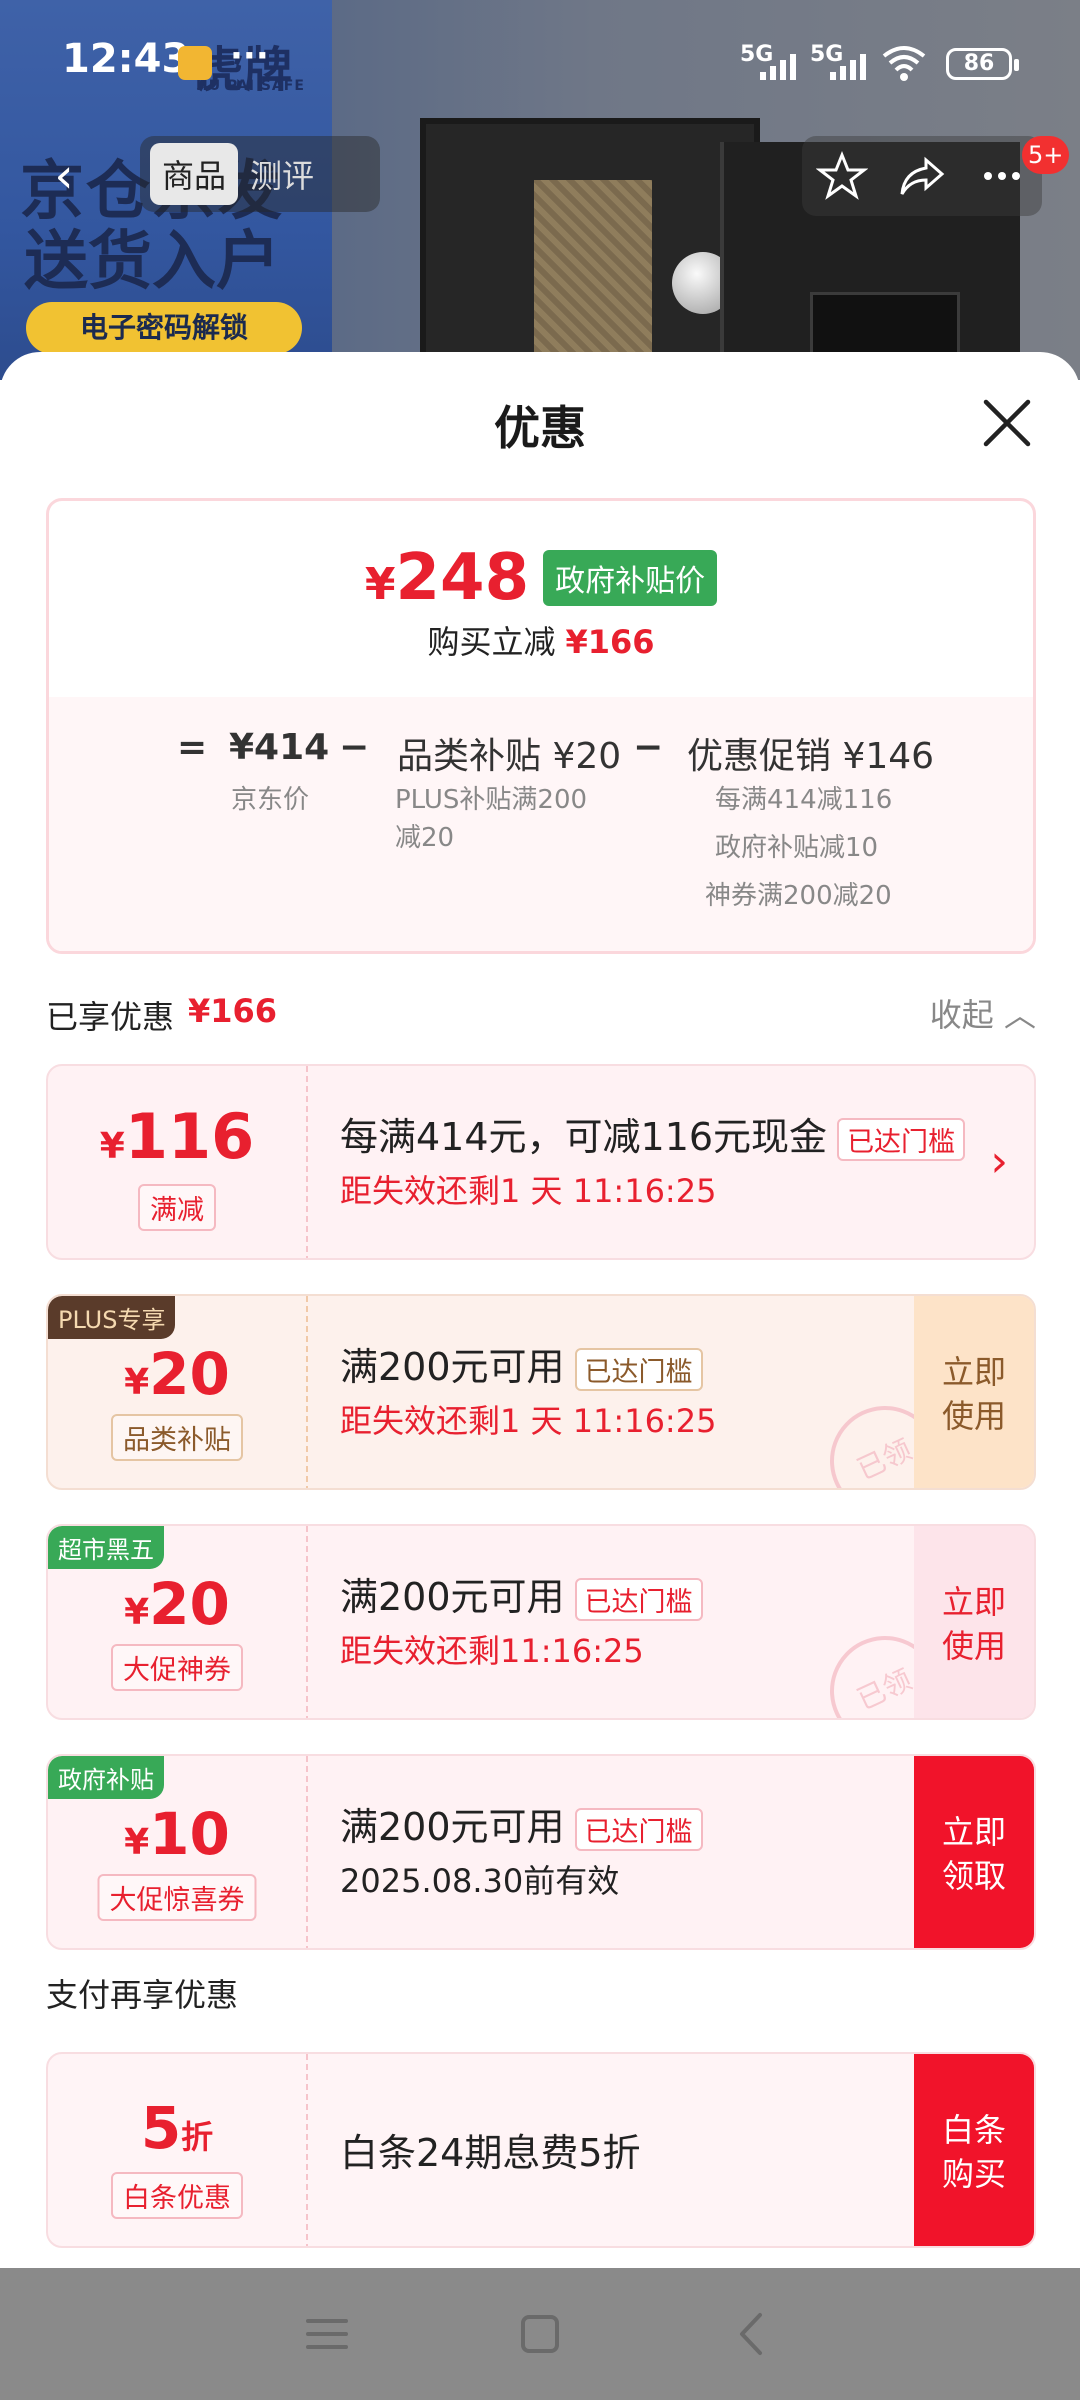 This screenshot has height=2400, width=1080. I want to click on jd-price: ¥414, so click(279, 747).